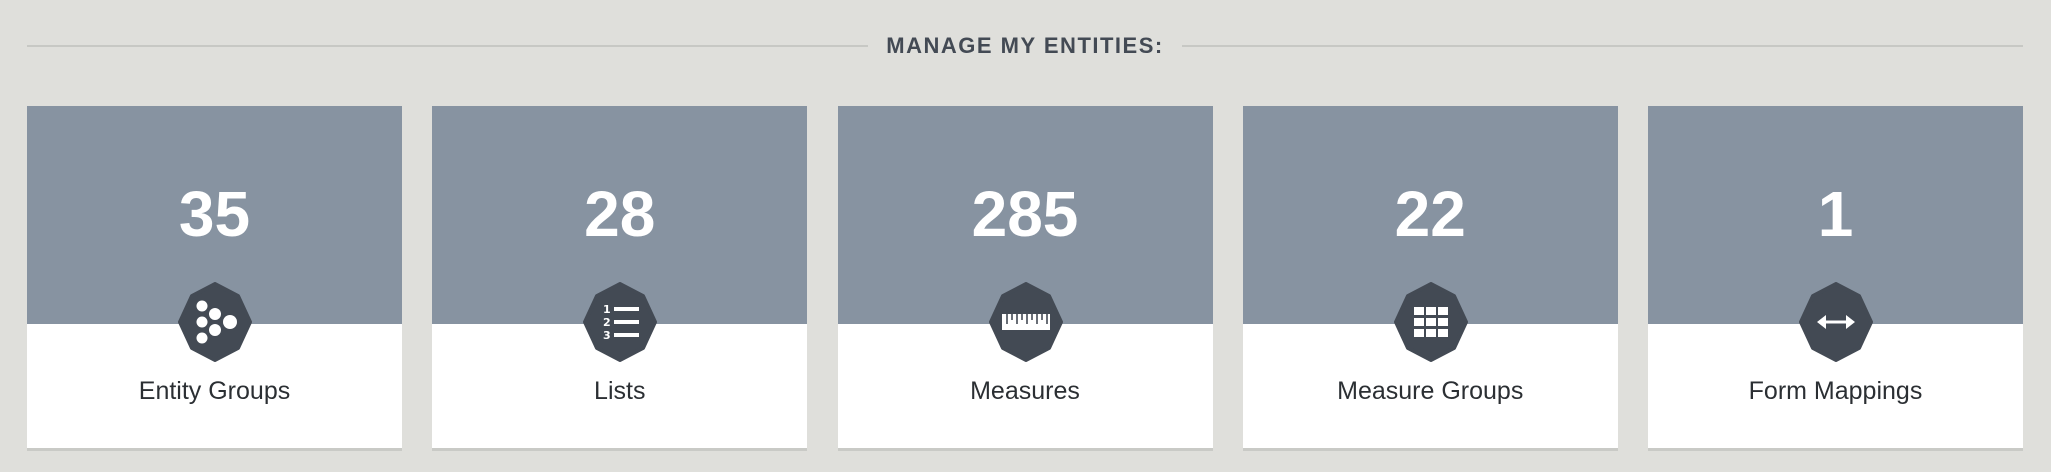  I want to click on section-header: MANAGE MY ENTITIES:, so click(1025, 46).